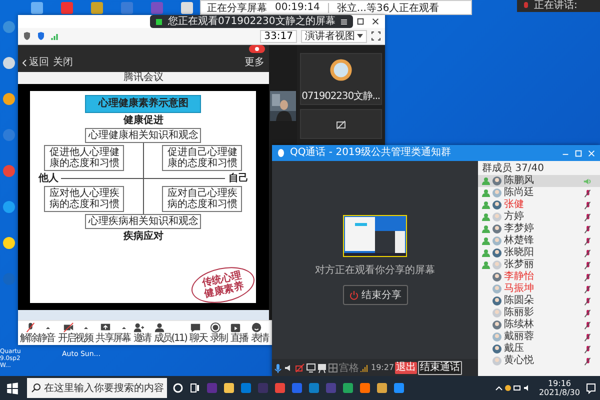 The width and height of the screenshot is (600, 400). What do you see at coordinates (360, 21) in the screenshot?
I see `maximize-icon` at bounding box center [360, 21].